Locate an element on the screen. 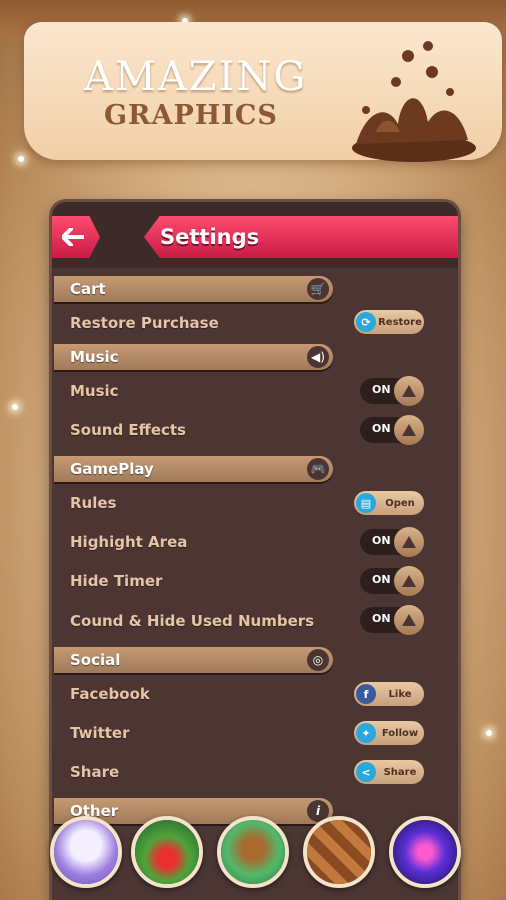  share-icon: < is located at coordinates (366, 772).